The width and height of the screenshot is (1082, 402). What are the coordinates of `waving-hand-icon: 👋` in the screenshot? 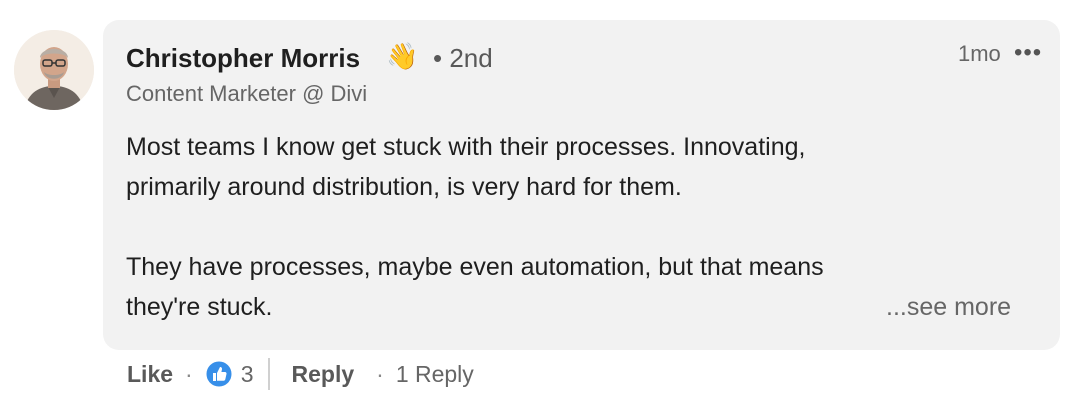 It's located at (402, 56).